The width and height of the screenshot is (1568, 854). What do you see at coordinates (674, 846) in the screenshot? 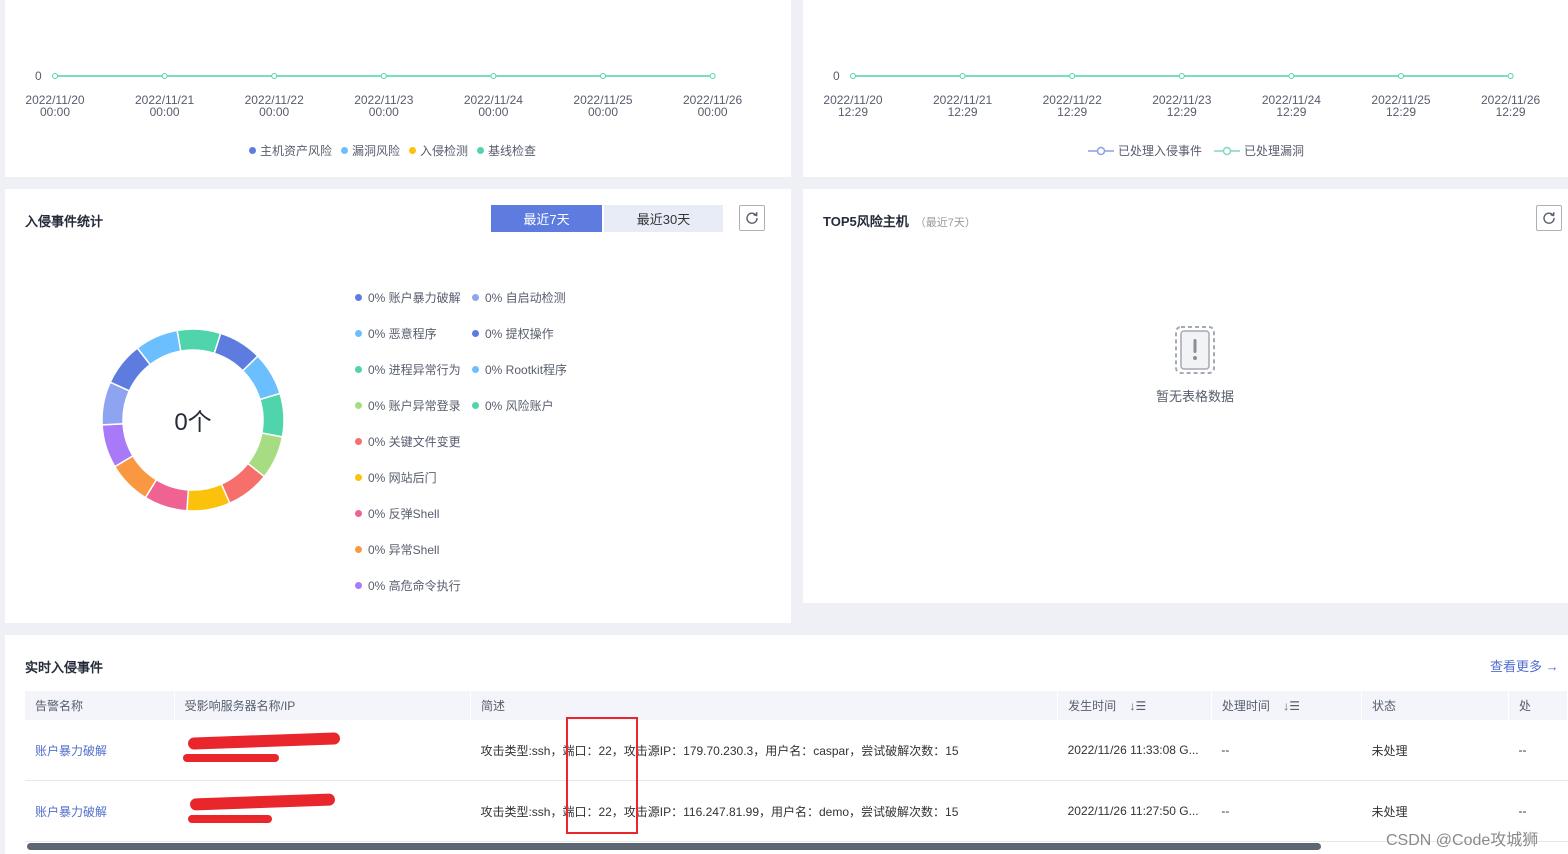
I see `horizontal-scrollbar` at bounding box center [674, 846].